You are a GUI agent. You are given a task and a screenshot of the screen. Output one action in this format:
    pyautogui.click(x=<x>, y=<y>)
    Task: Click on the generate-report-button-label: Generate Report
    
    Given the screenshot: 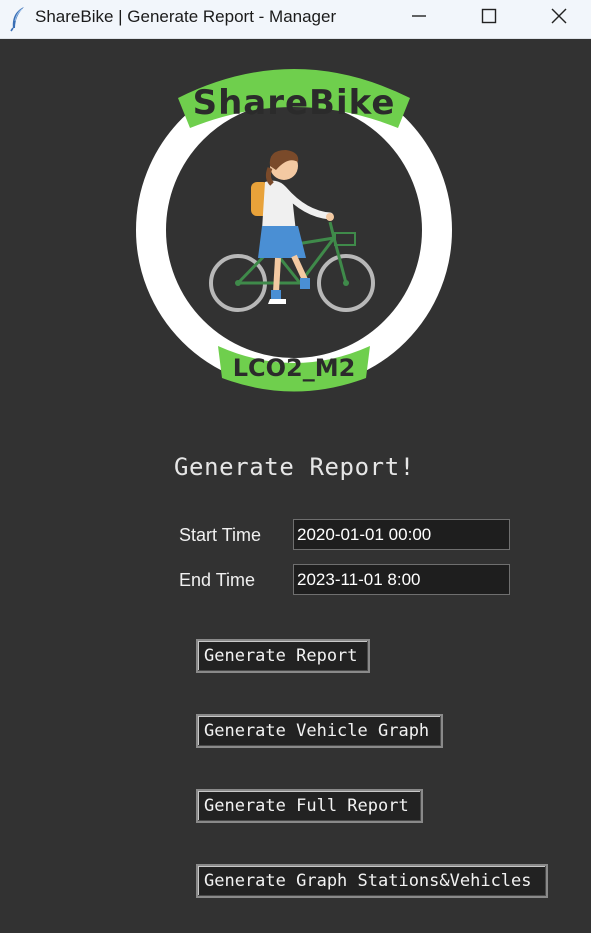 What is the action you would take?
    pyautogui.click(x=281, y=656)
    